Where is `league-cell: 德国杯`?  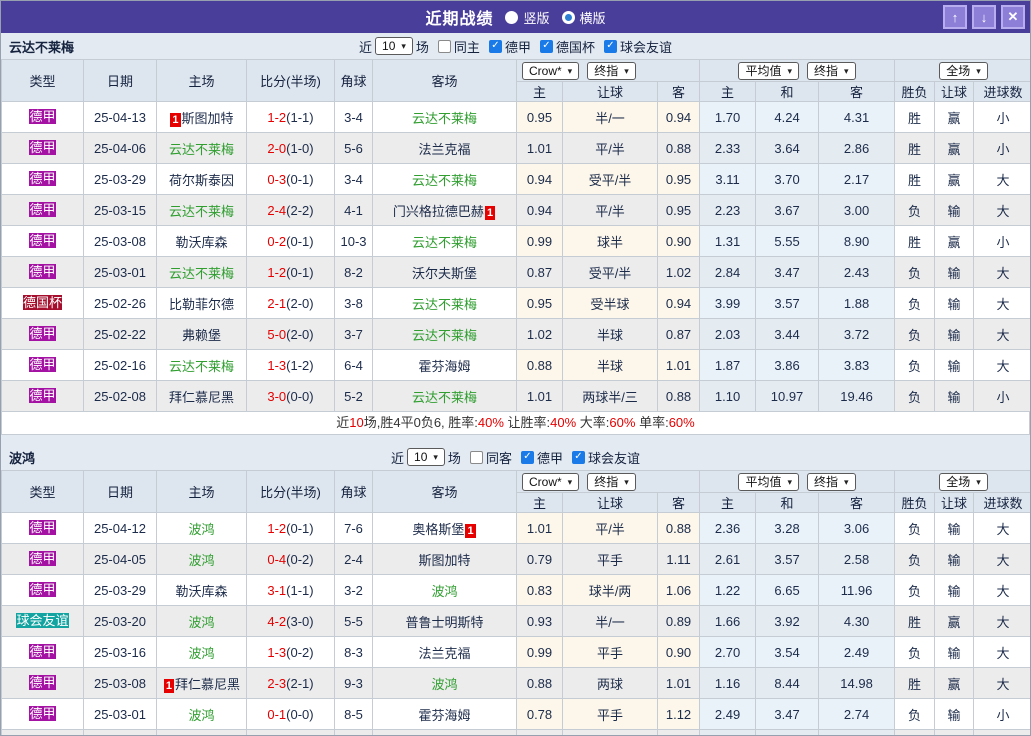 league-cell: 德国杯 is located at coordinates (42, 303).